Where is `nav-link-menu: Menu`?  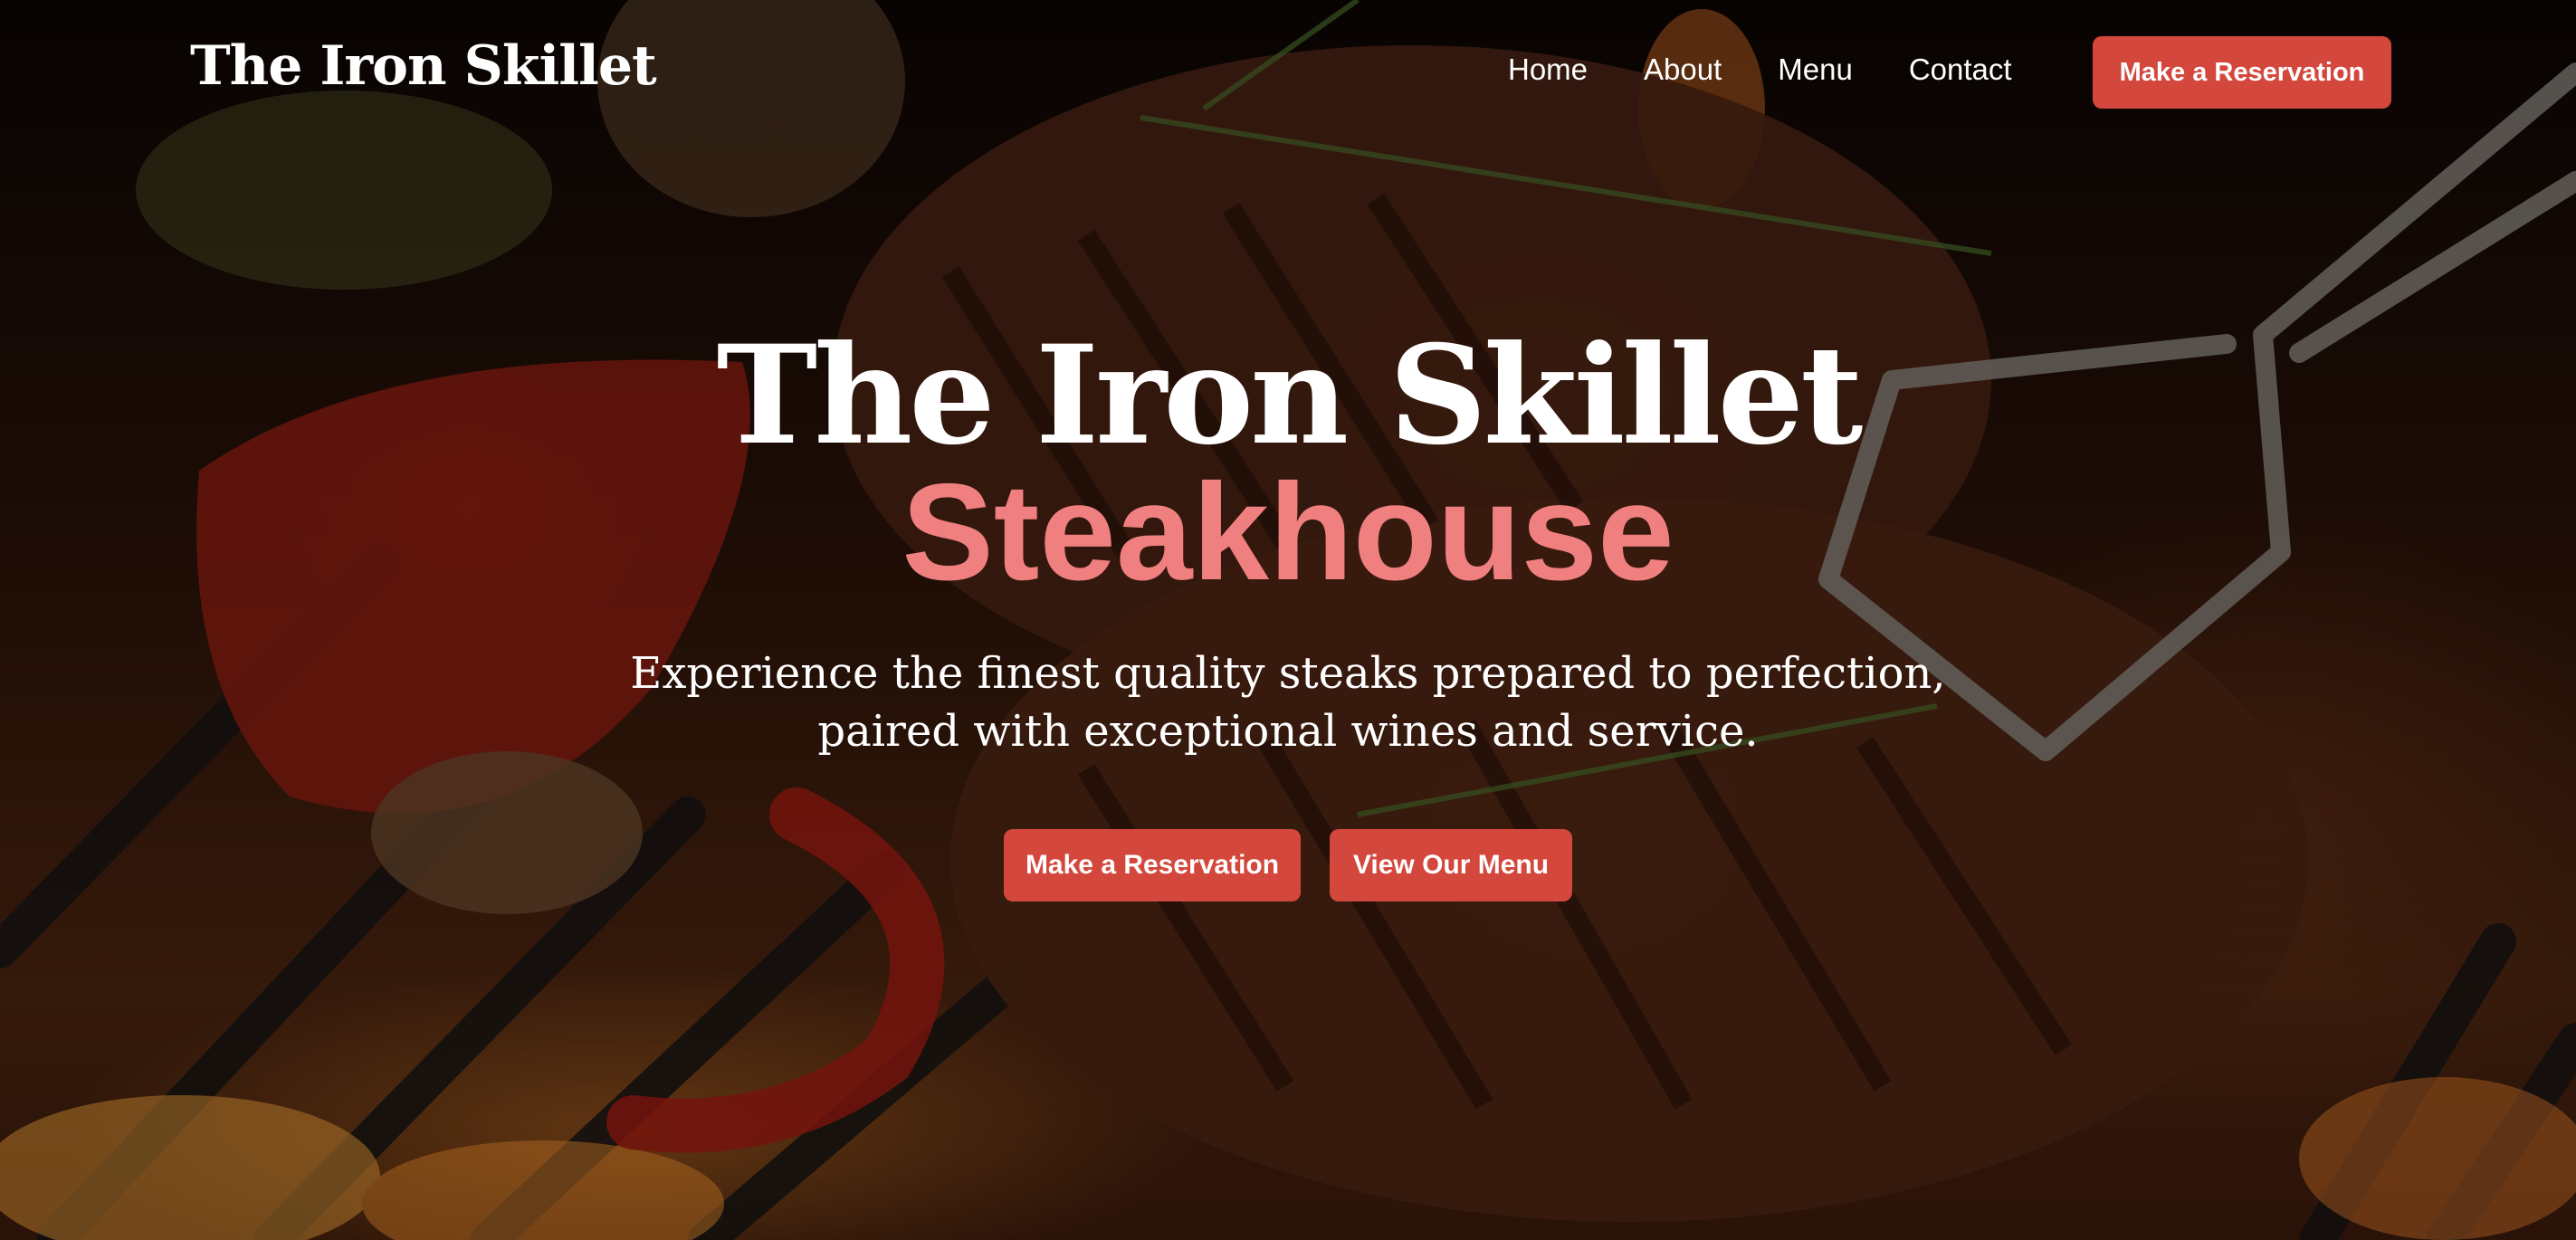 nav-link-menu: Menu is located at coordinates (1816, 69).